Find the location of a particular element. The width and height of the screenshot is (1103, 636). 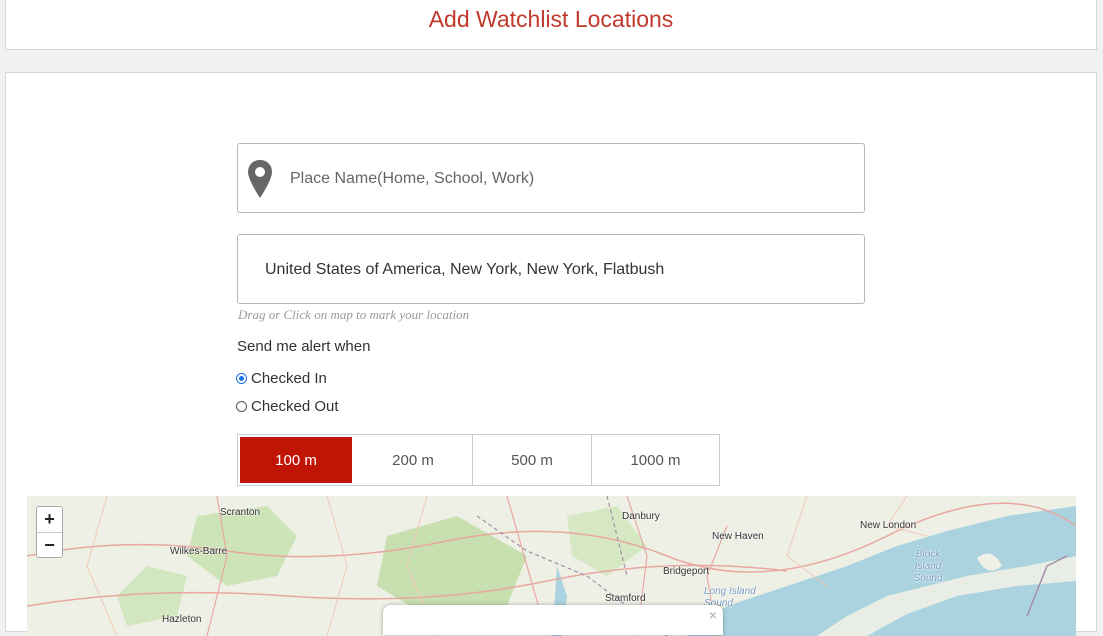

address-field is located at coordinates (551, 269).